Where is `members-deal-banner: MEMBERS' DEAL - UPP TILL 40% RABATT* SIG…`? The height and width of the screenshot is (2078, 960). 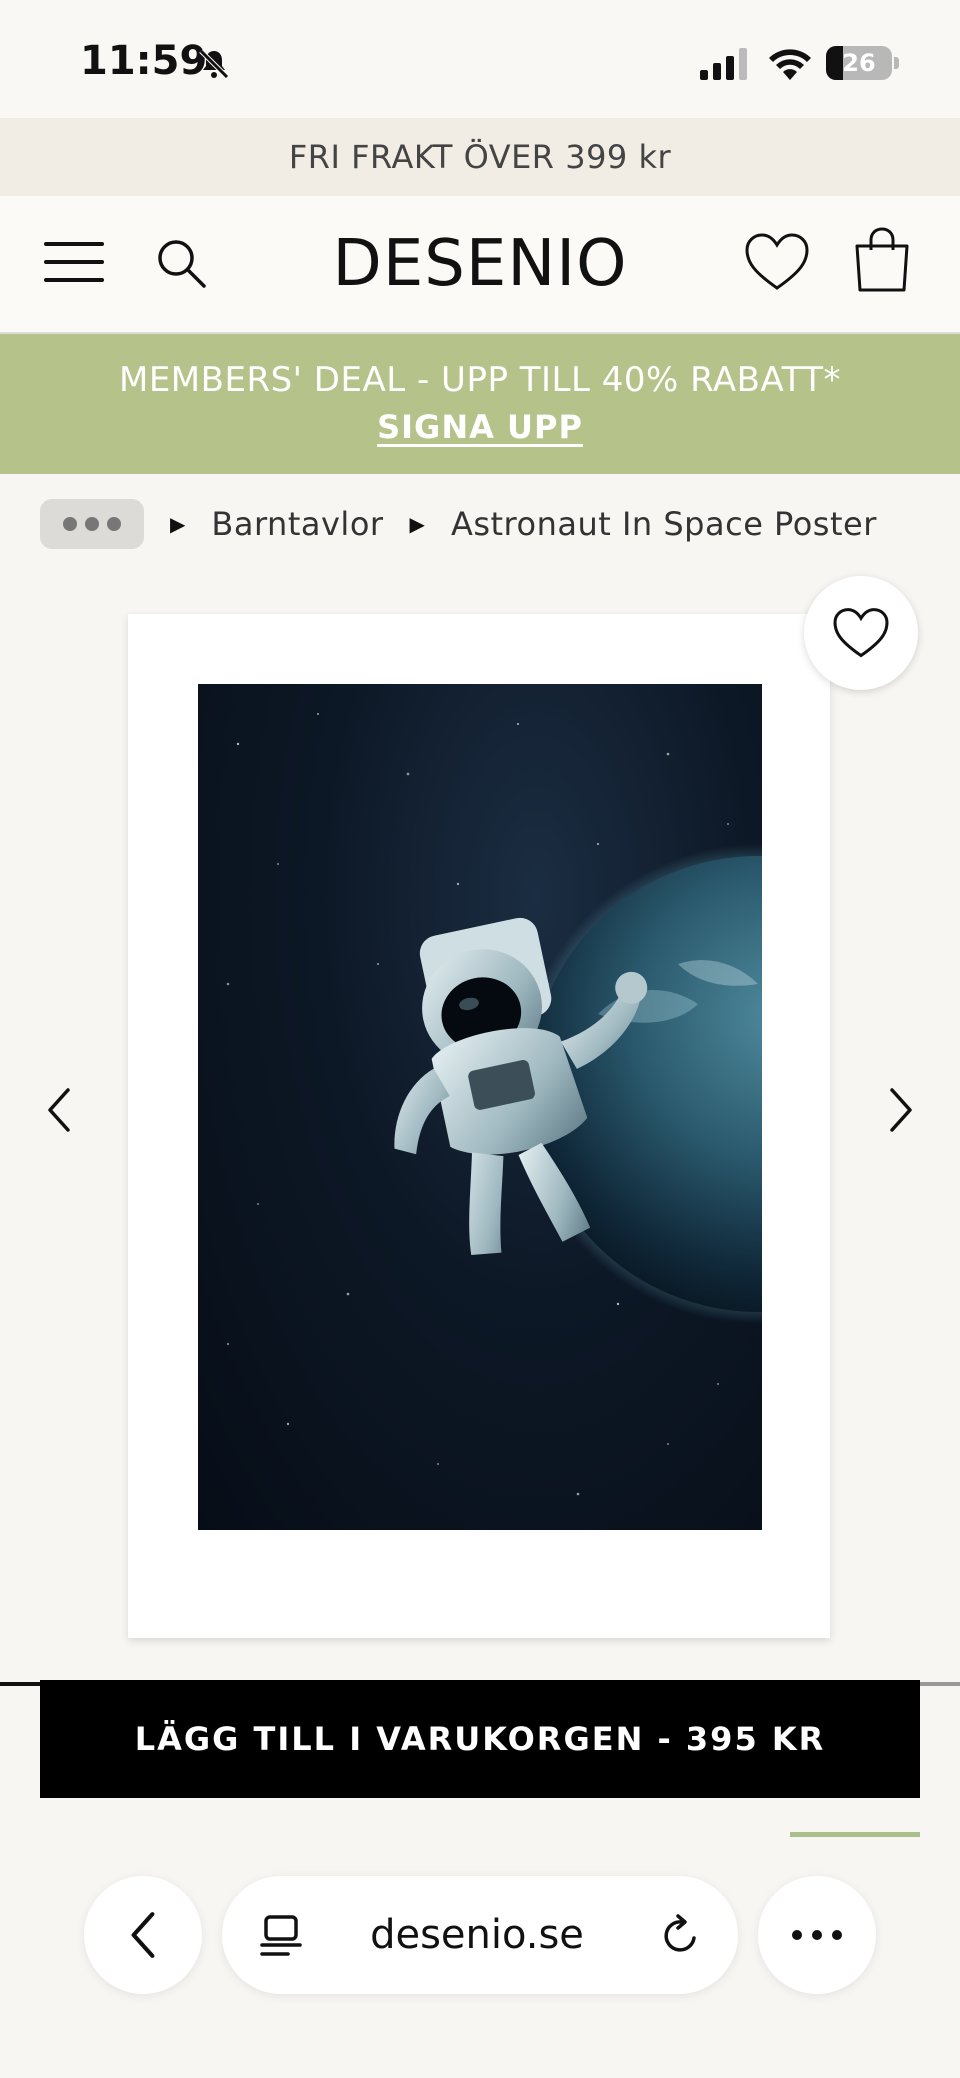 members-deal-banner: MEMBERS' DEAL - UPP TILL 40% RABATT* SIG… is located at coordinates (480, 404).